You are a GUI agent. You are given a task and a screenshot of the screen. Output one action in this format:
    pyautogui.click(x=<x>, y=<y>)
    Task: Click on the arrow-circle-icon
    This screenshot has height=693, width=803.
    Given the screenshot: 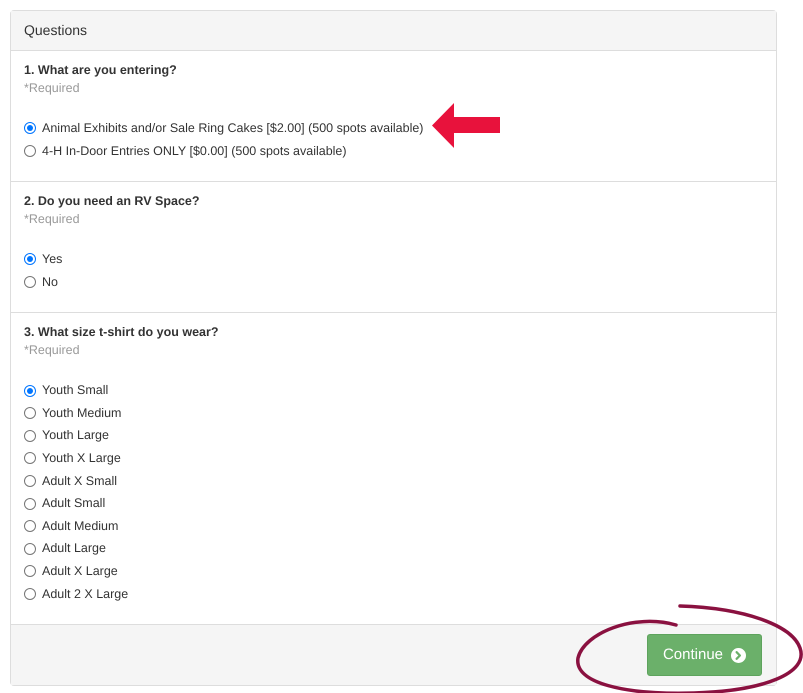 What is the action you would take?
    pyautogui.click(x=738, y=655)
    